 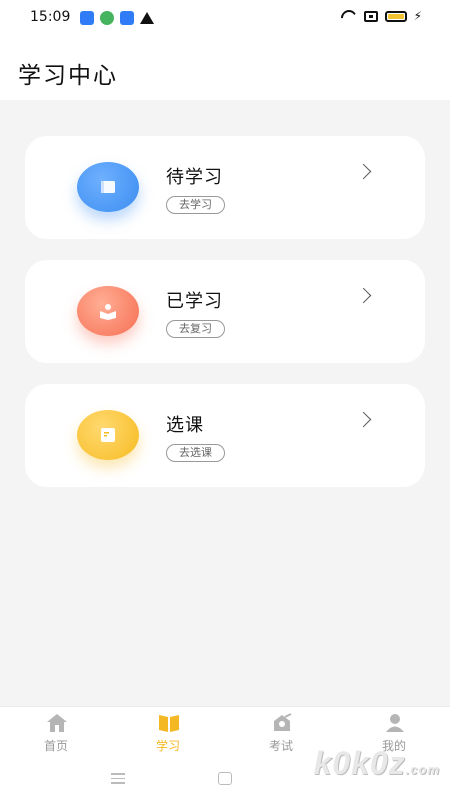 I want to click on notification-icons, so click(x=117, y=18).